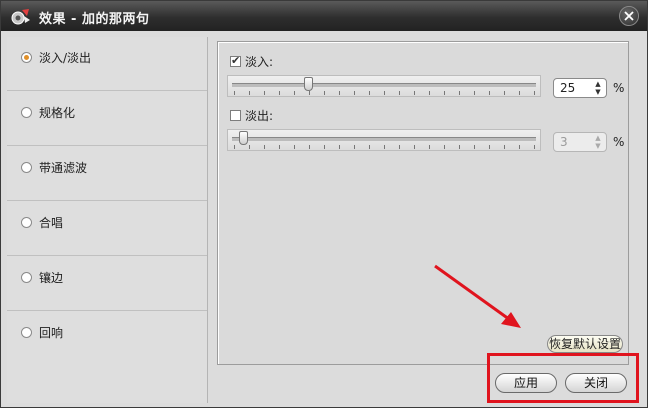  What do you see at coordinates (619, 142) in the screenshot?
I see `fade-out-unit: %` at bounding box center [619, 142].